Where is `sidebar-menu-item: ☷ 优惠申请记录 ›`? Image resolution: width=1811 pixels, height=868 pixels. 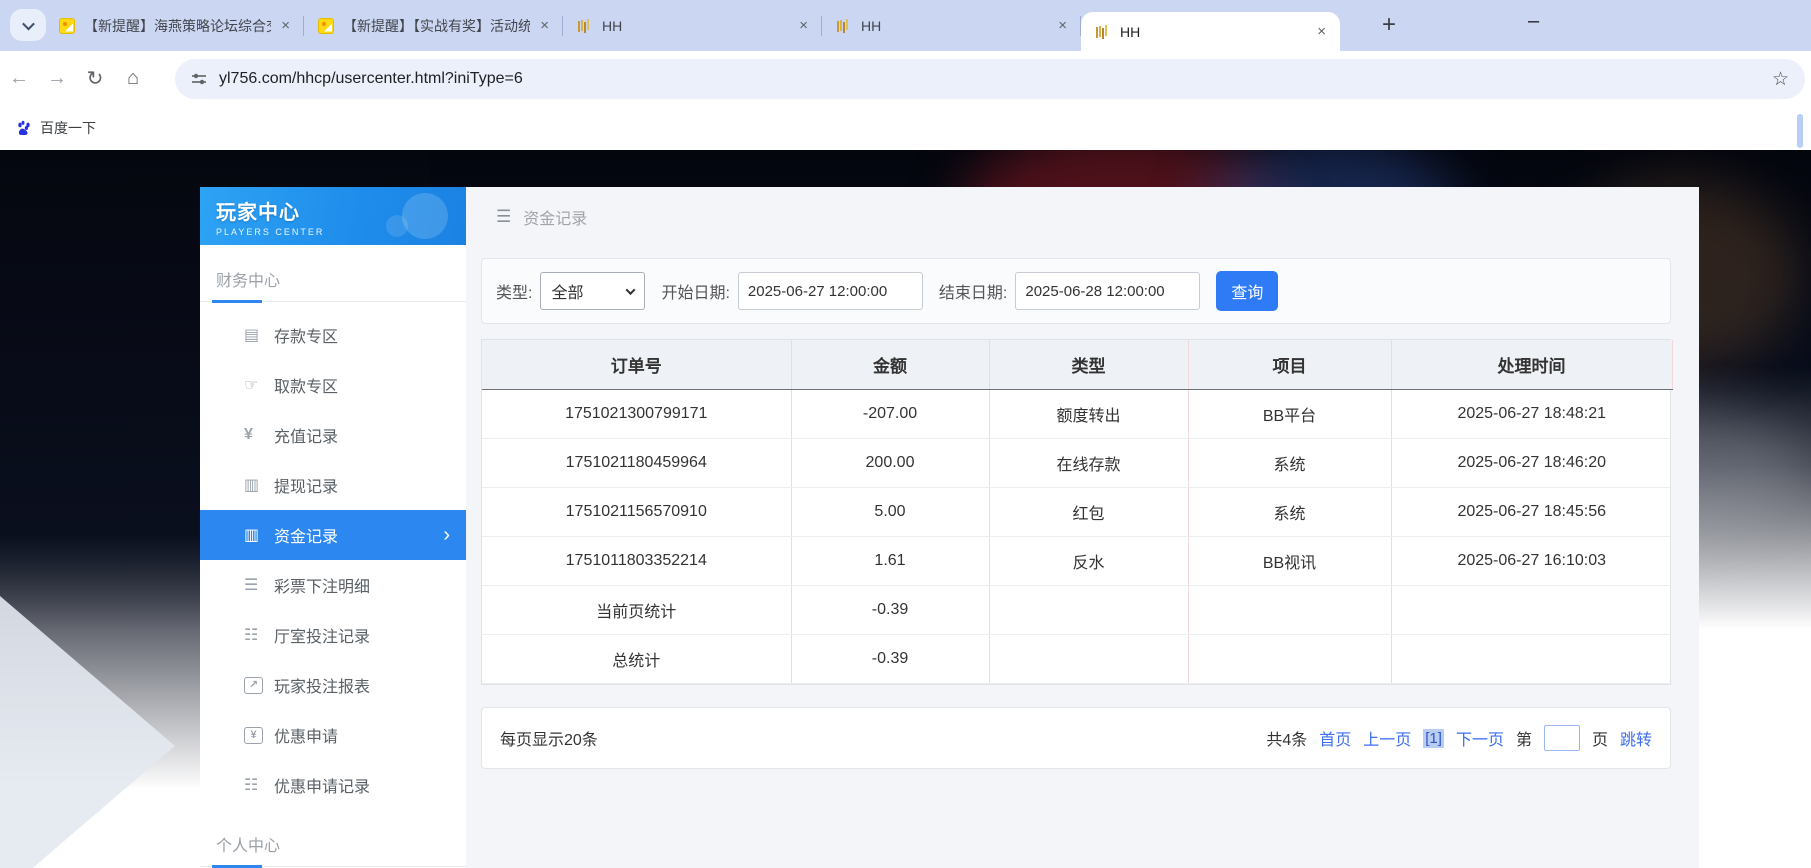 sidebar-menu-item: ☷ 优惠申请记录 › is located at coordinates (333, 785).